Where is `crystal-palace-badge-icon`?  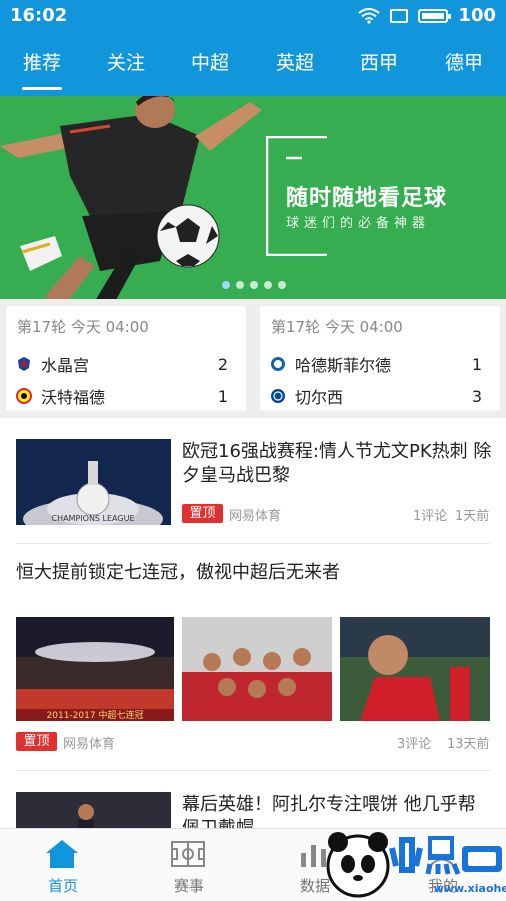 crystal-palace-badge-icon is located at coordinates (24, 364).